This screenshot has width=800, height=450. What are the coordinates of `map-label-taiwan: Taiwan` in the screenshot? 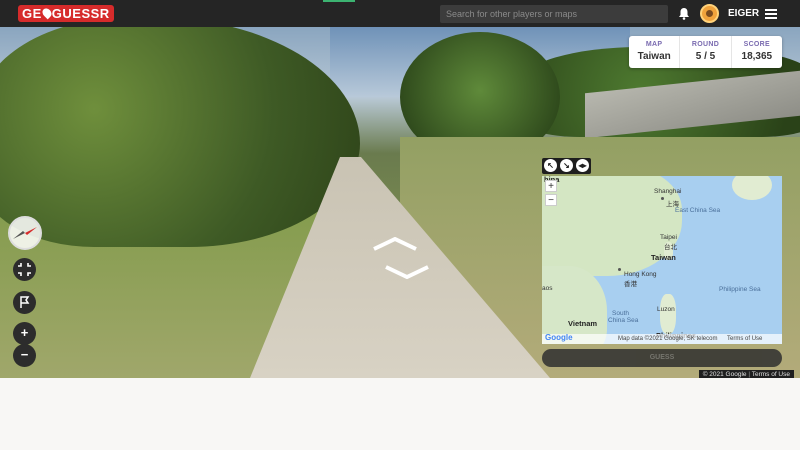 It's located at (663, 257).